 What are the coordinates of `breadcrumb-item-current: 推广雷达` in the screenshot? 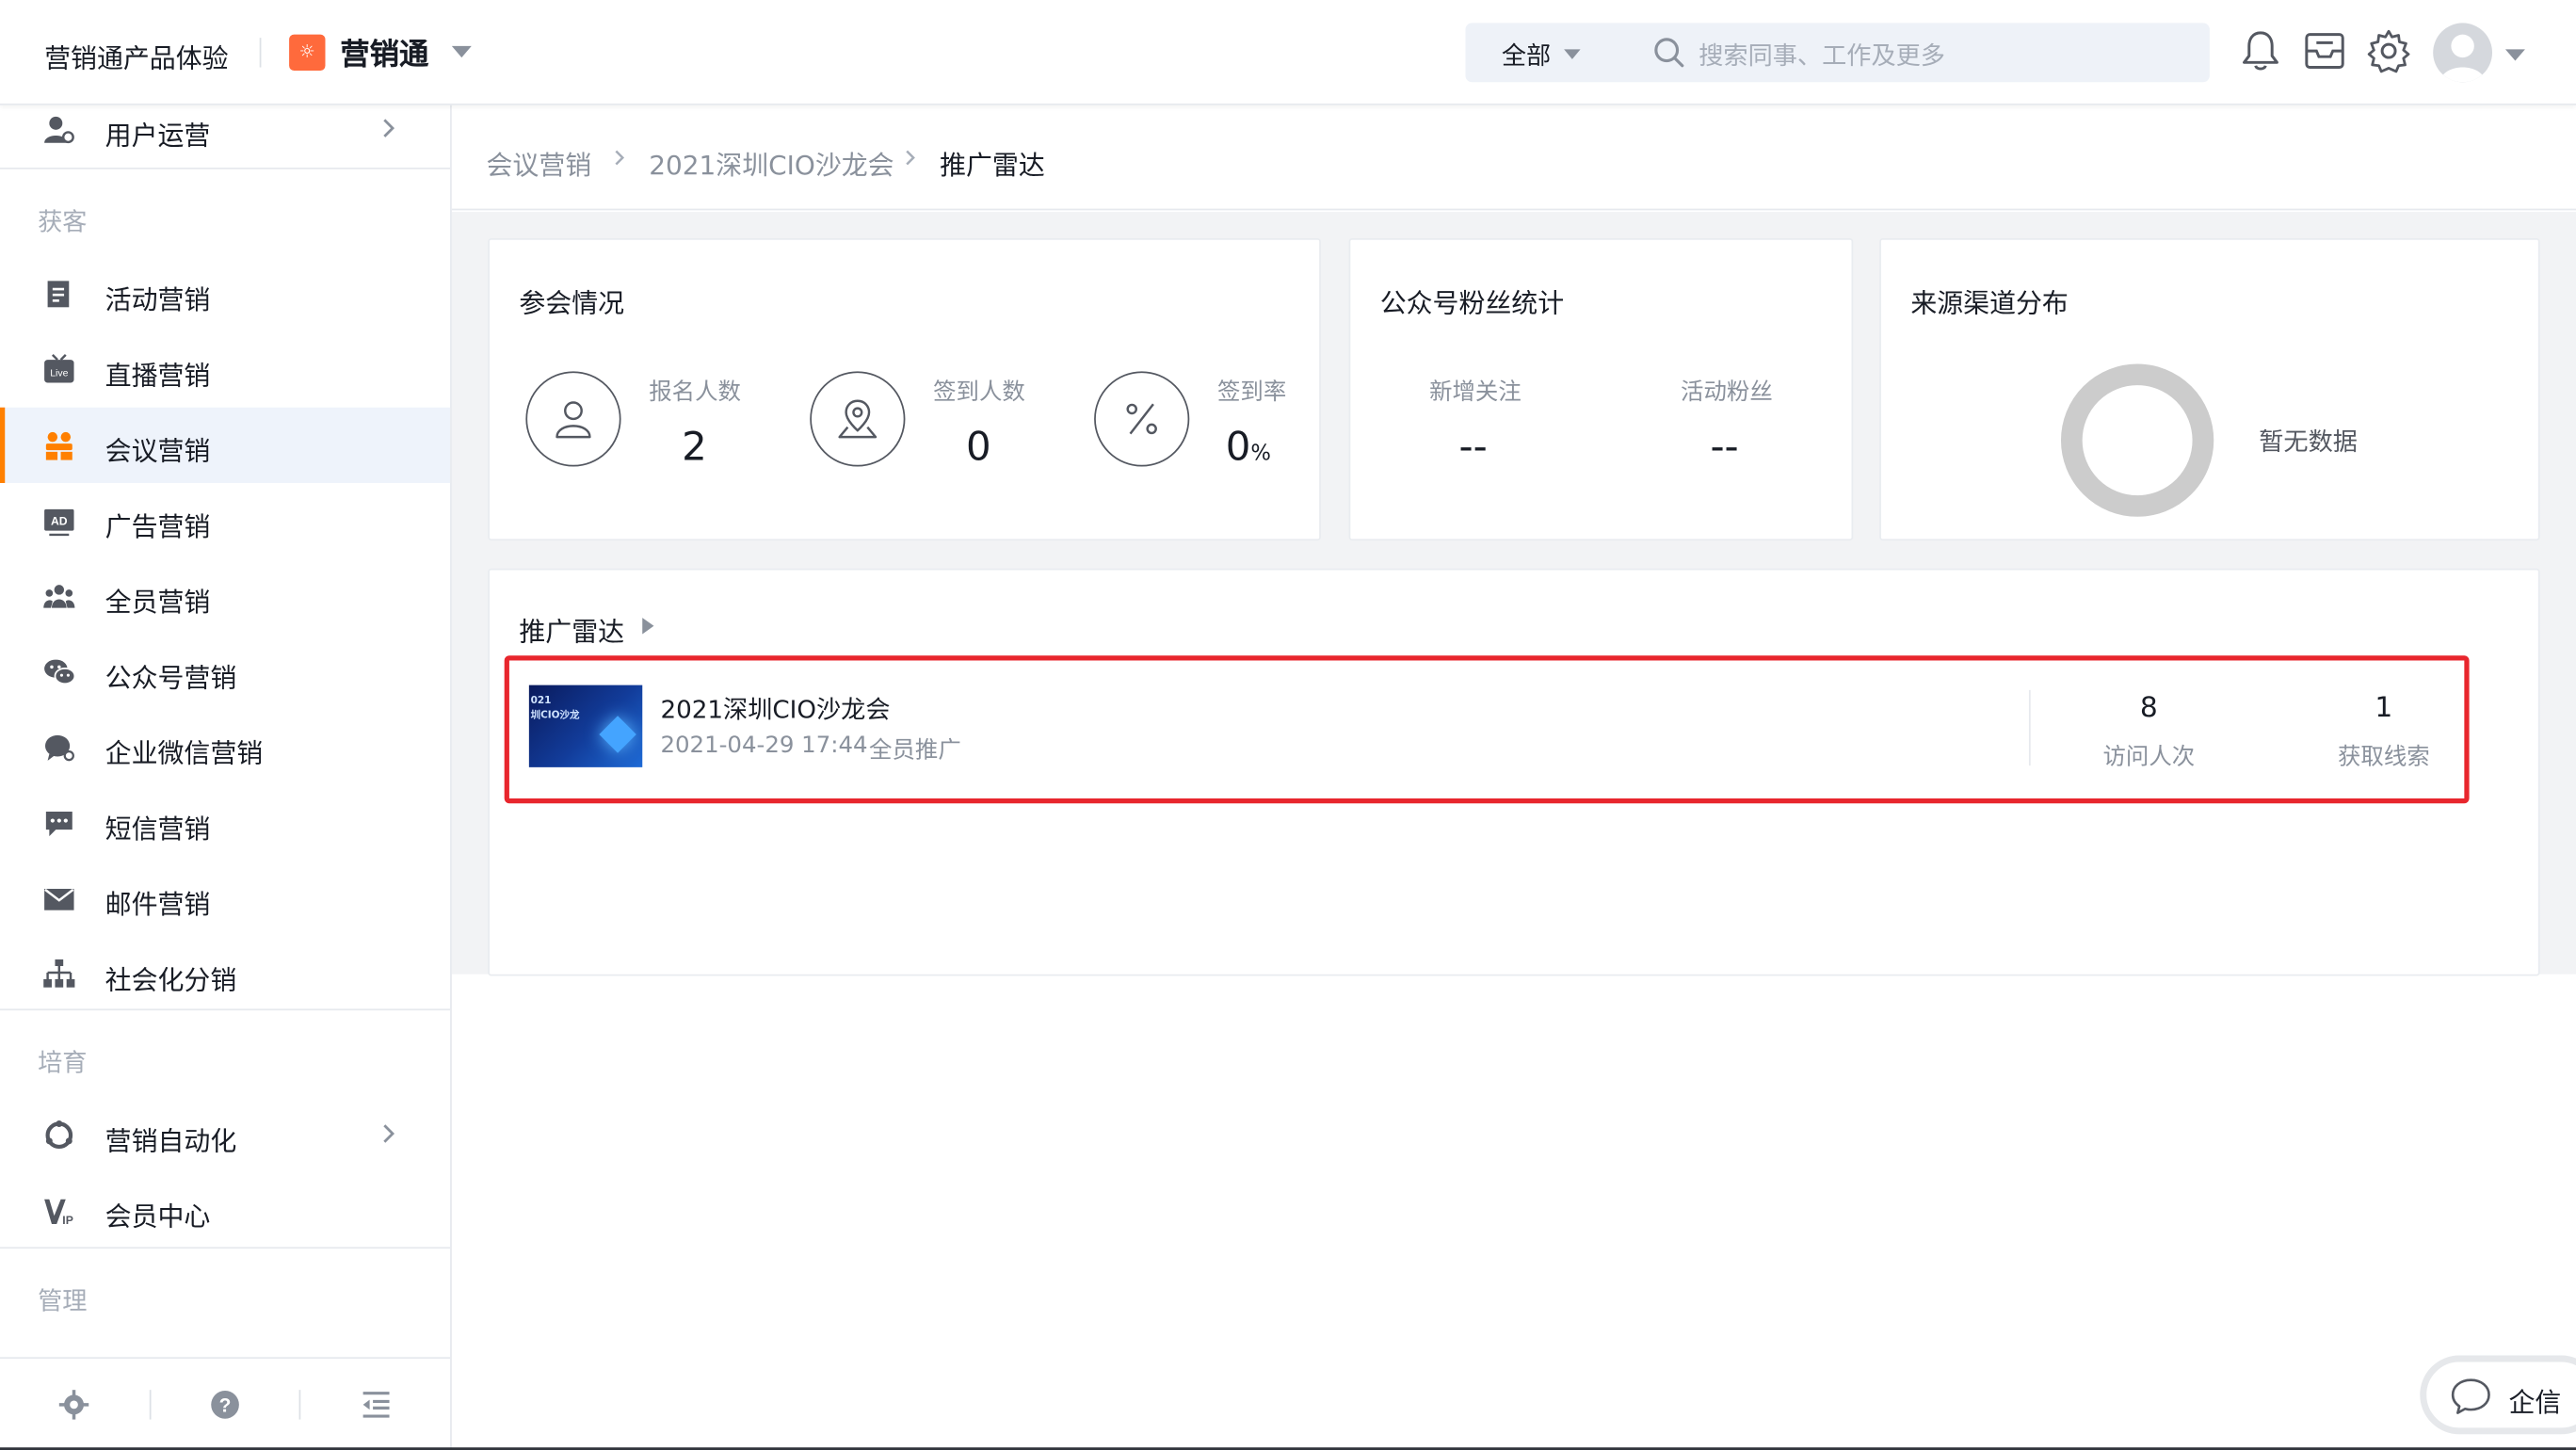 It's located at (992, 165).